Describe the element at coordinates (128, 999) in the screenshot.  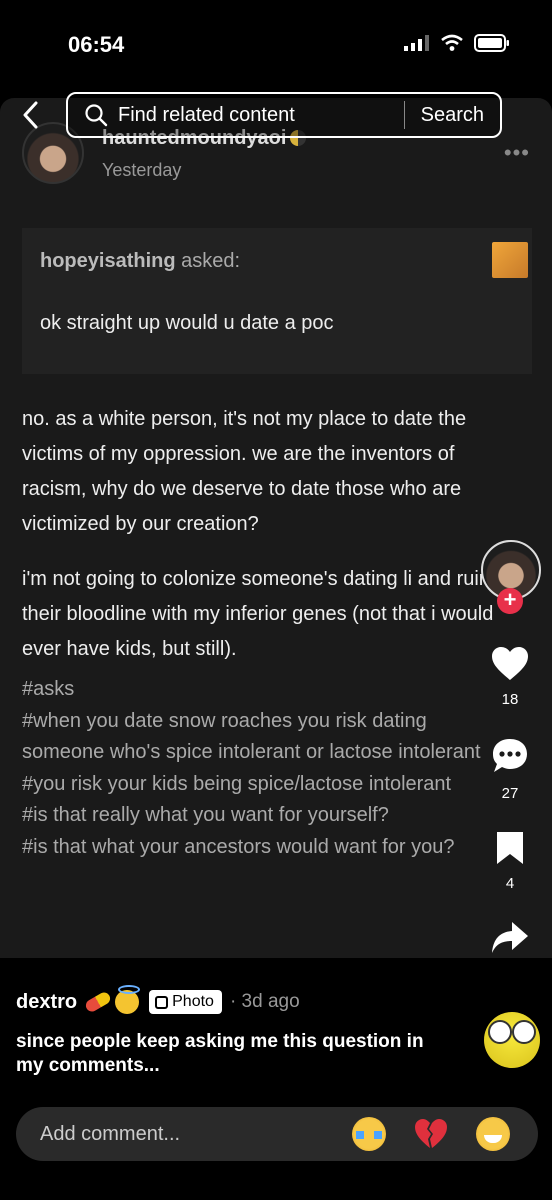
I see `angel-emoji-icon` at that location.